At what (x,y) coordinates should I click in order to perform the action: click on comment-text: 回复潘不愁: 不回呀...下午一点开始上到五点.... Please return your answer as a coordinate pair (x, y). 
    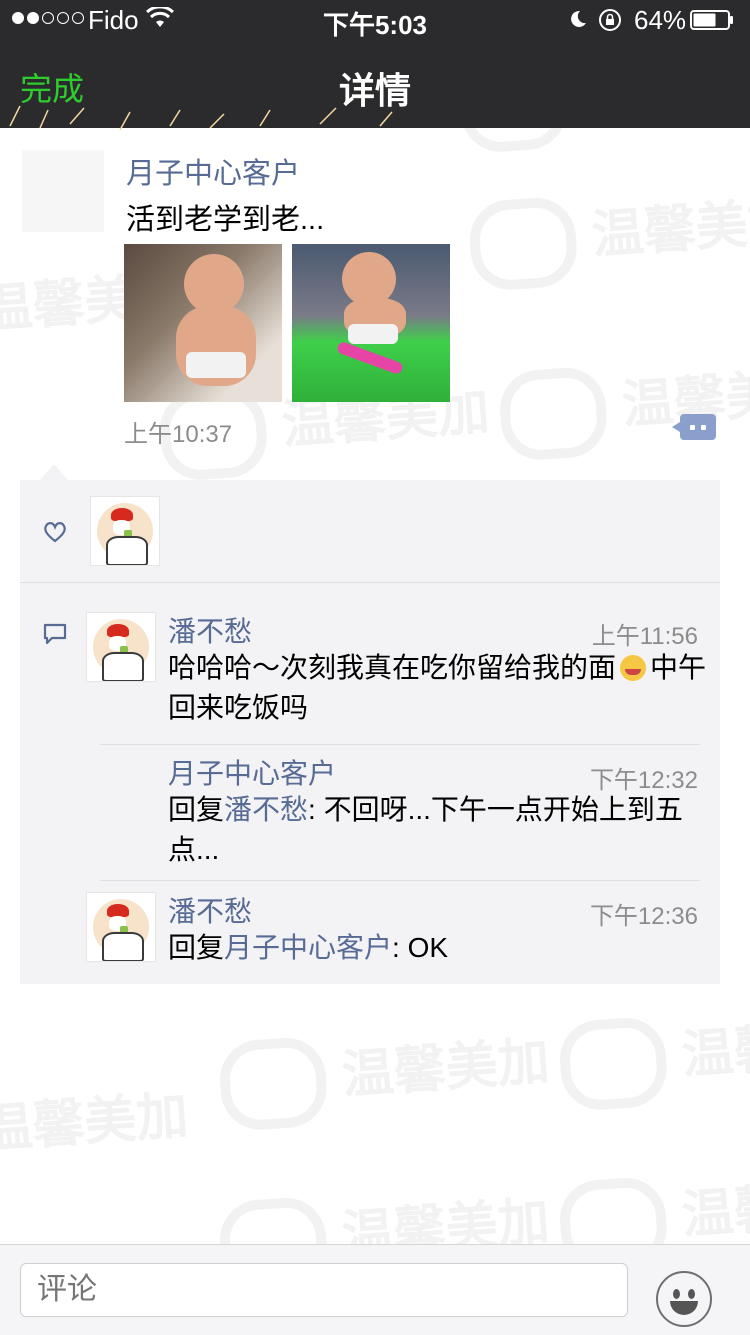
    Looking at the image, I should click on (438, 830).